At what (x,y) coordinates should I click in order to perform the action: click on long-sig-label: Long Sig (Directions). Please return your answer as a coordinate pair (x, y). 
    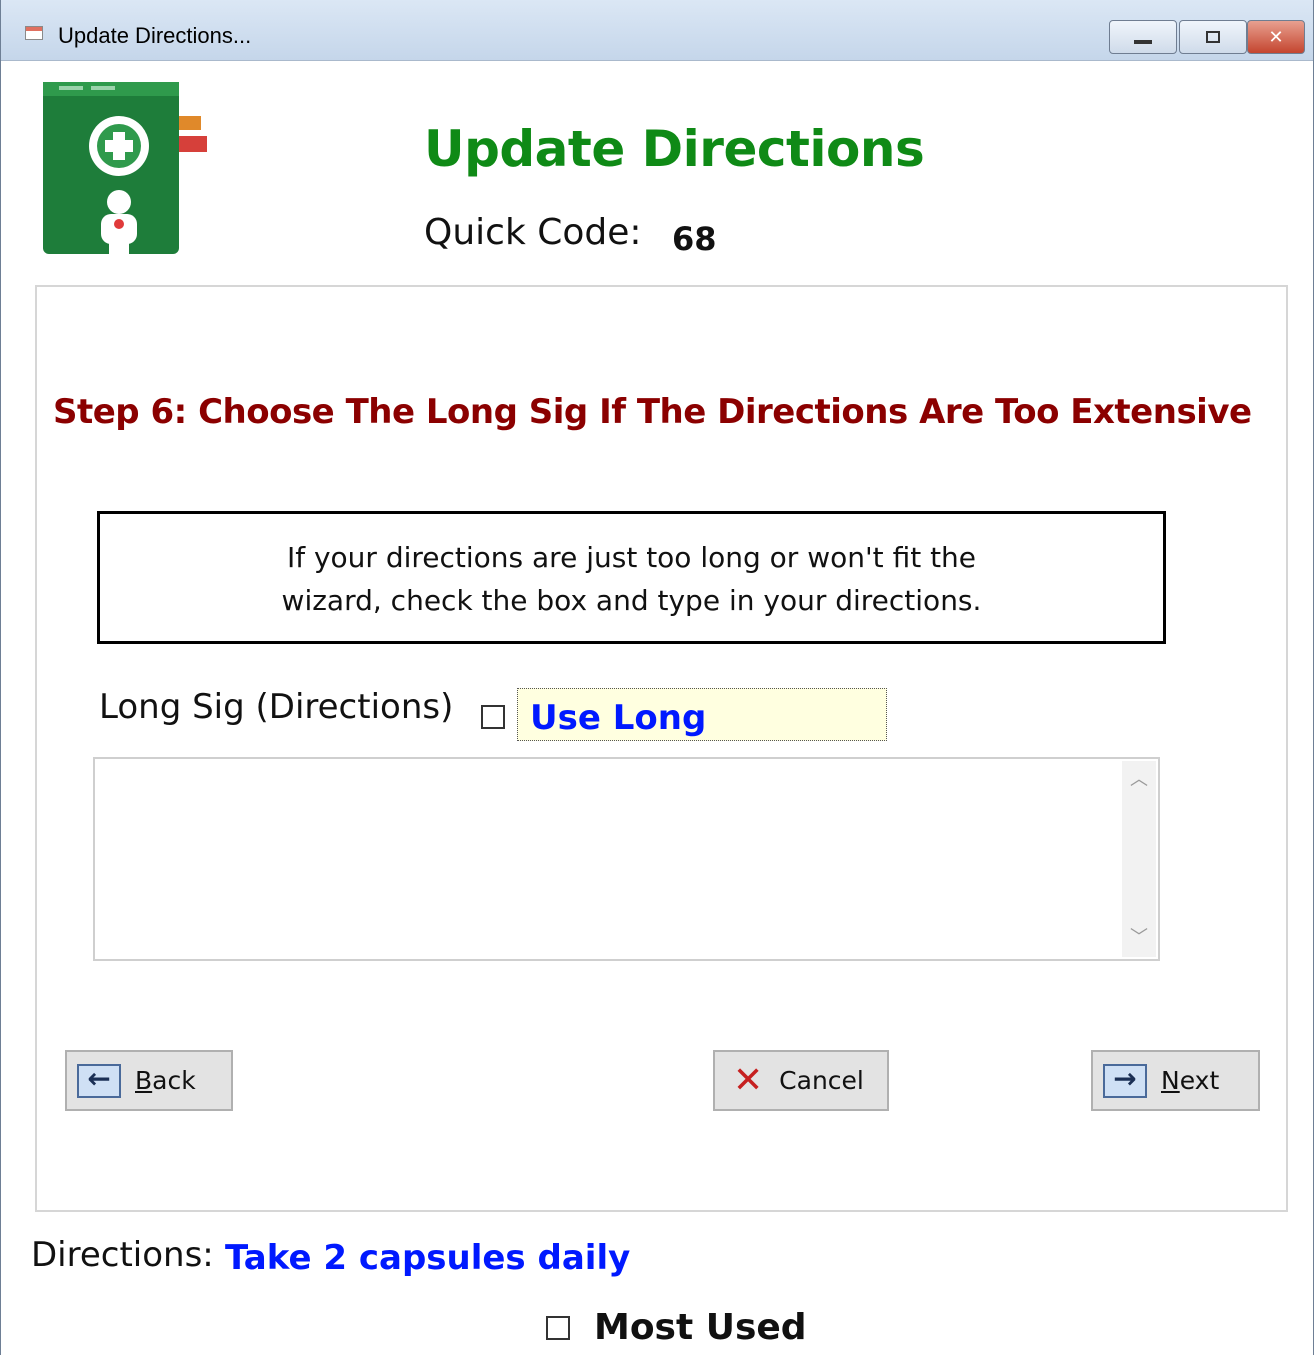
    Looking at the image, I should click on (276, 707).